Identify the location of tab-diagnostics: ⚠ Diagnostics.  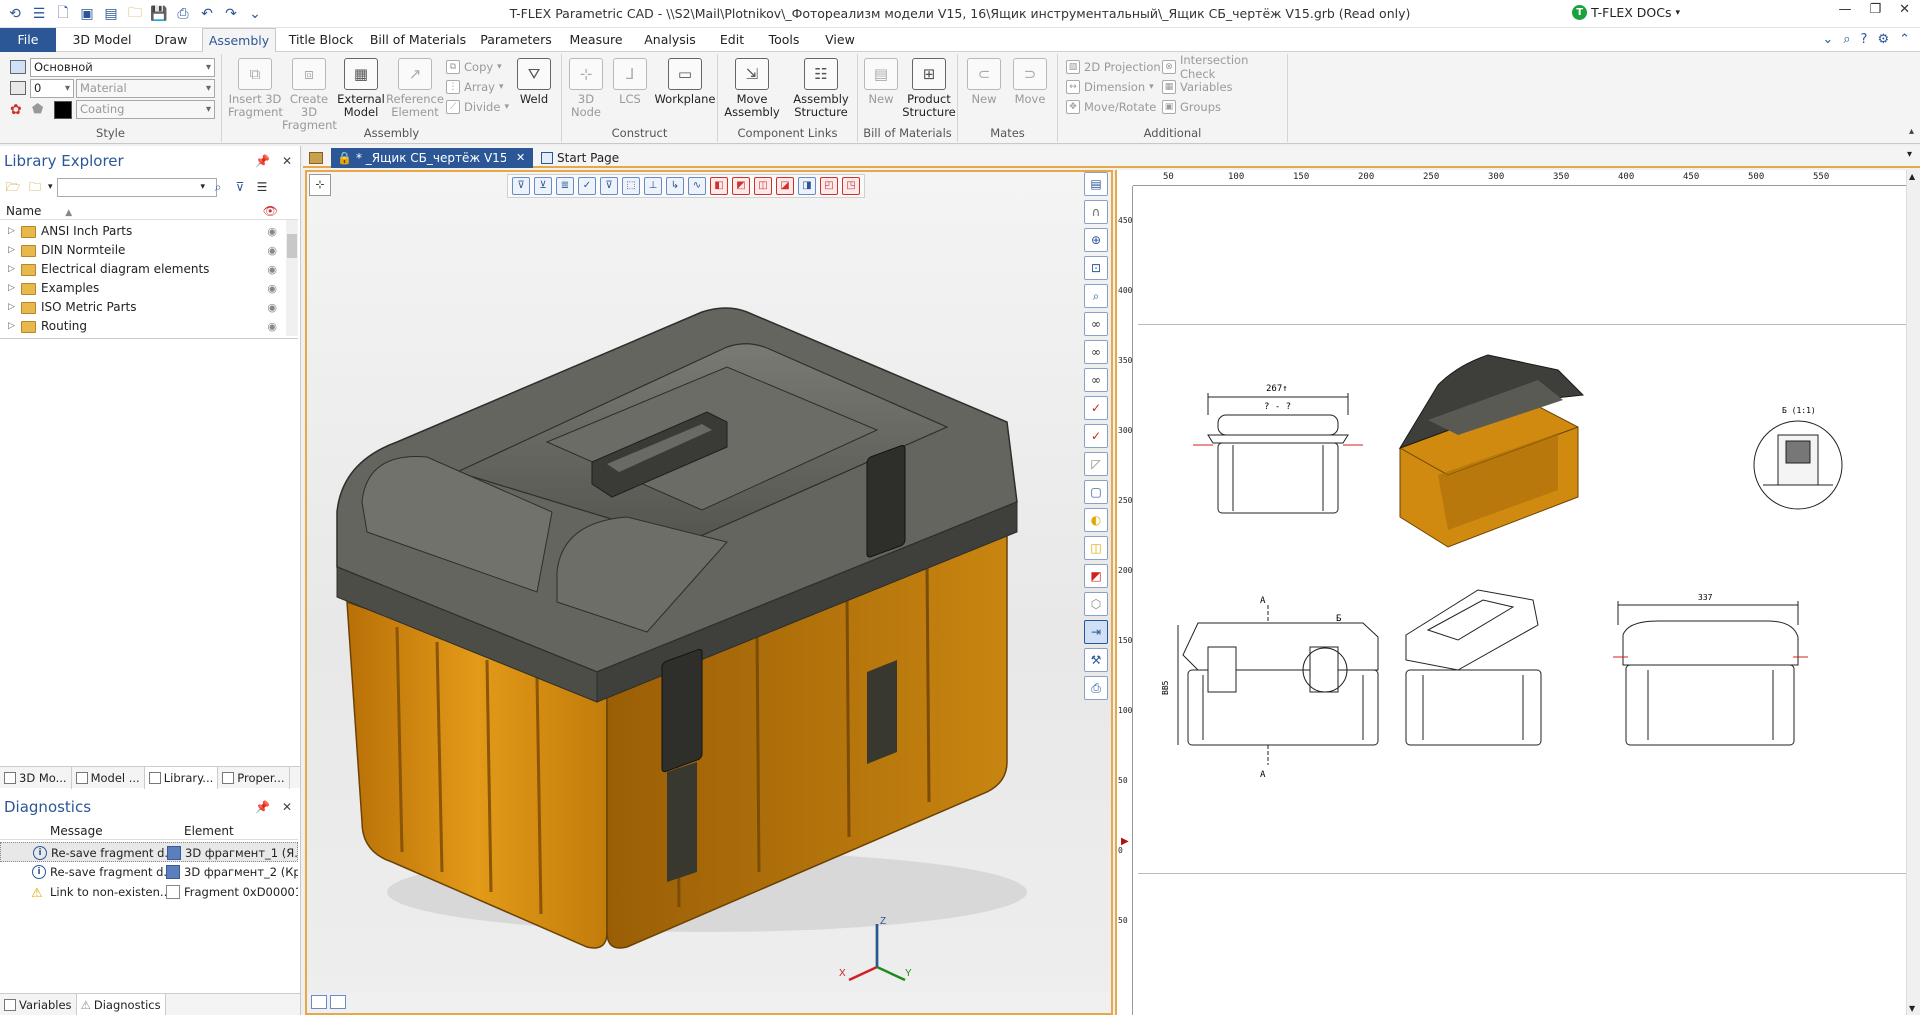
(121, 1004).